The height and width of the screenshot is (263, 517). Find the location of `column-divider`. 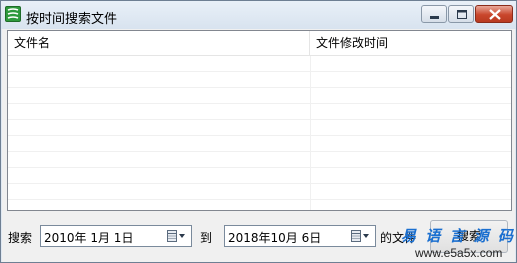

column-divider is located at coordinates (310, 133).